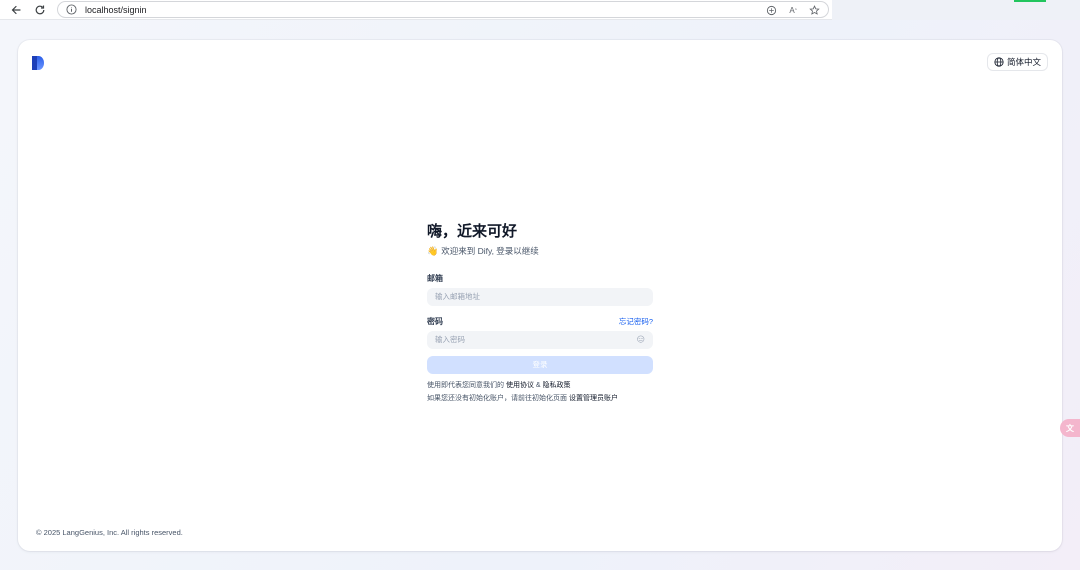 The height and width of the screenshot is (570, 1080). Describe the element at coordinates (593, 398) in the screenshot. I see `setup-admin-link: 设置管理员账户` at that location.